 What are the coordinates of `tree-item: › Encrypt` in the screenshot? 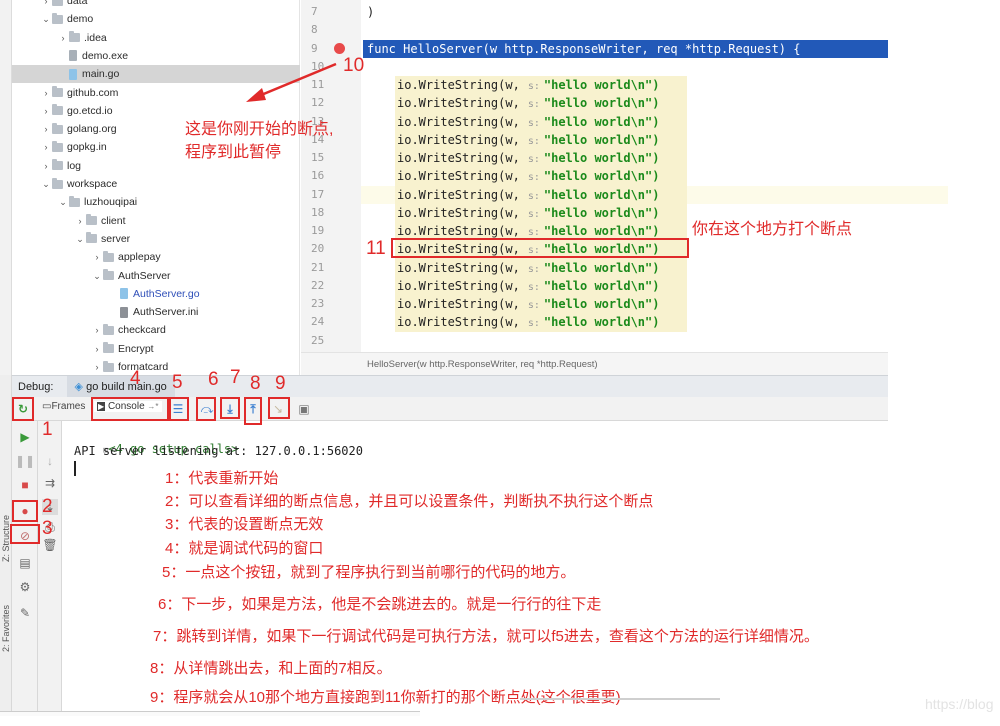 It's located at (77, 349).